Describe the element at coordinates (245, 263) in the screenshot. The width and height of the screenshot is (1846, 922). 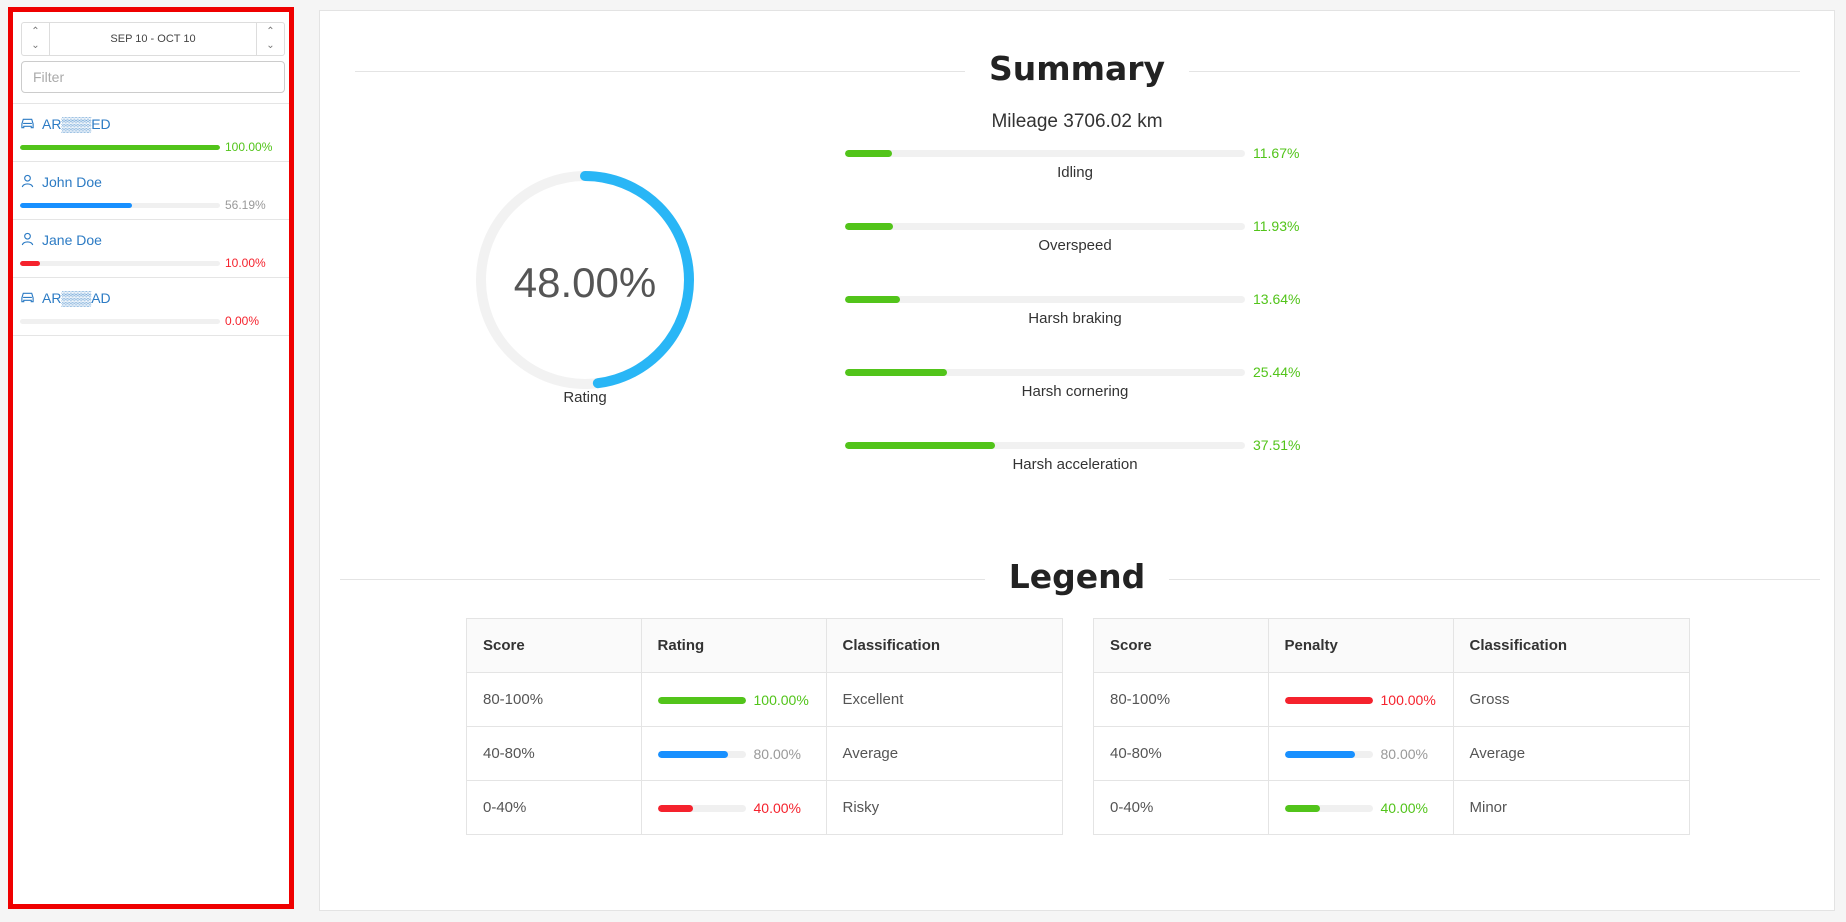
I see `list-item-percent: 10.00%` at that location.